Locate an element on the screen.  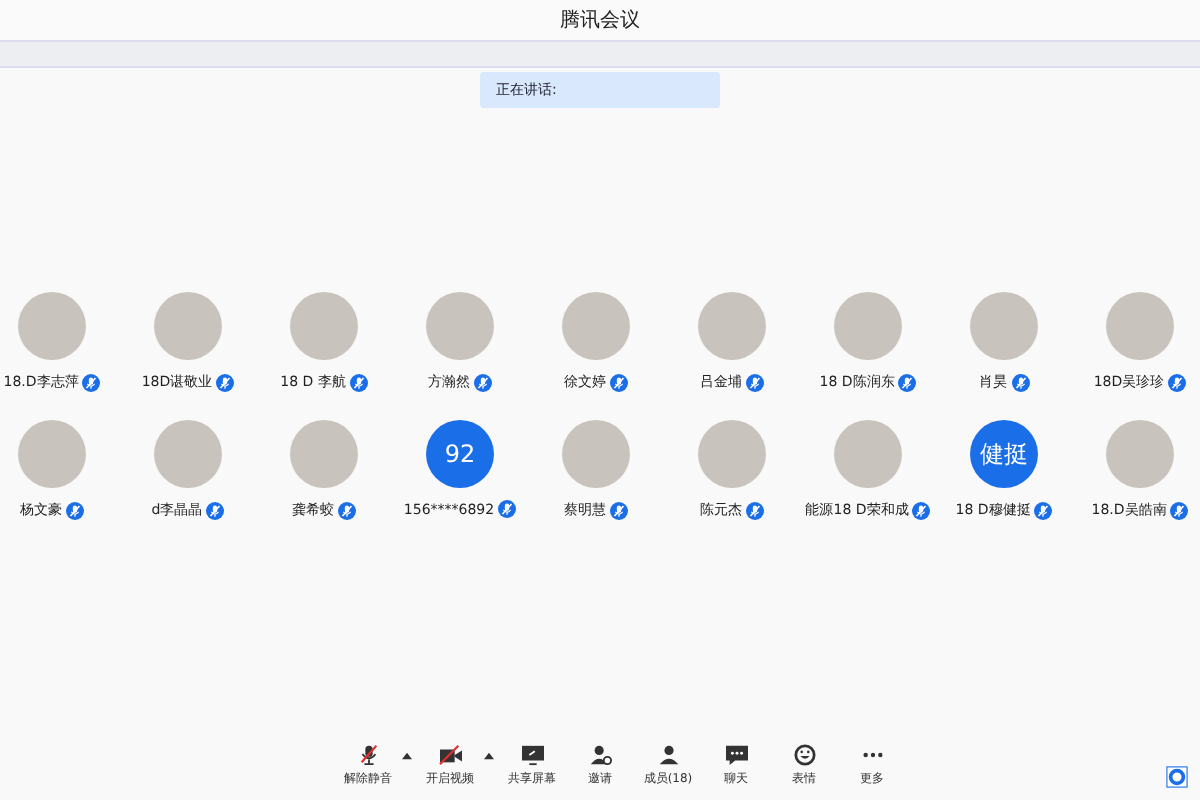
emoji-icon is located at coordinates (804, 755).